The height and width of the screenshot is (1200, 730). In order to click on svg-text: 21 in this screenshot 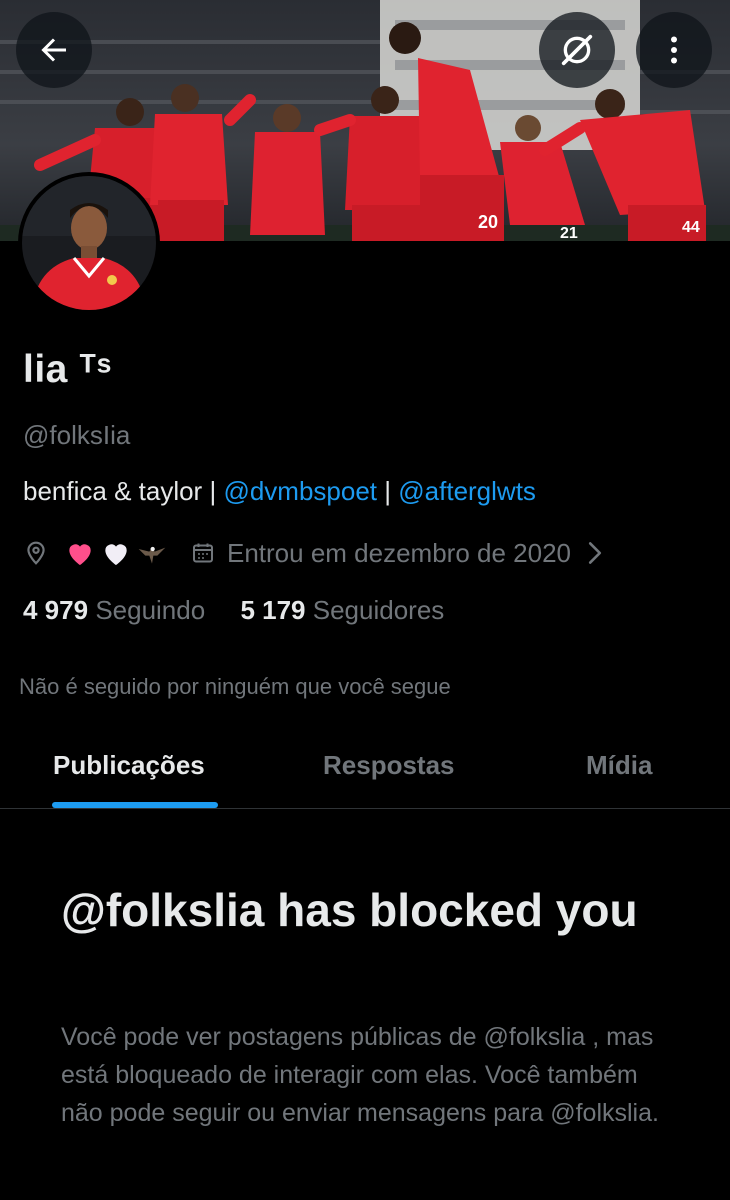, I will do `click(569, 233)`.